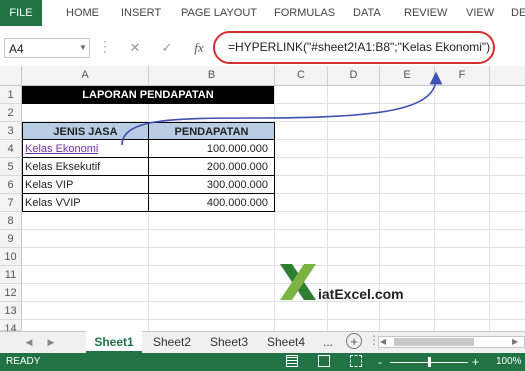 The width and height of the screenshot is (525, 371). What do you see at coordinates (23, 361) in the screenshot?
I see `status-ready: READY` at bounding box center [23, 361].